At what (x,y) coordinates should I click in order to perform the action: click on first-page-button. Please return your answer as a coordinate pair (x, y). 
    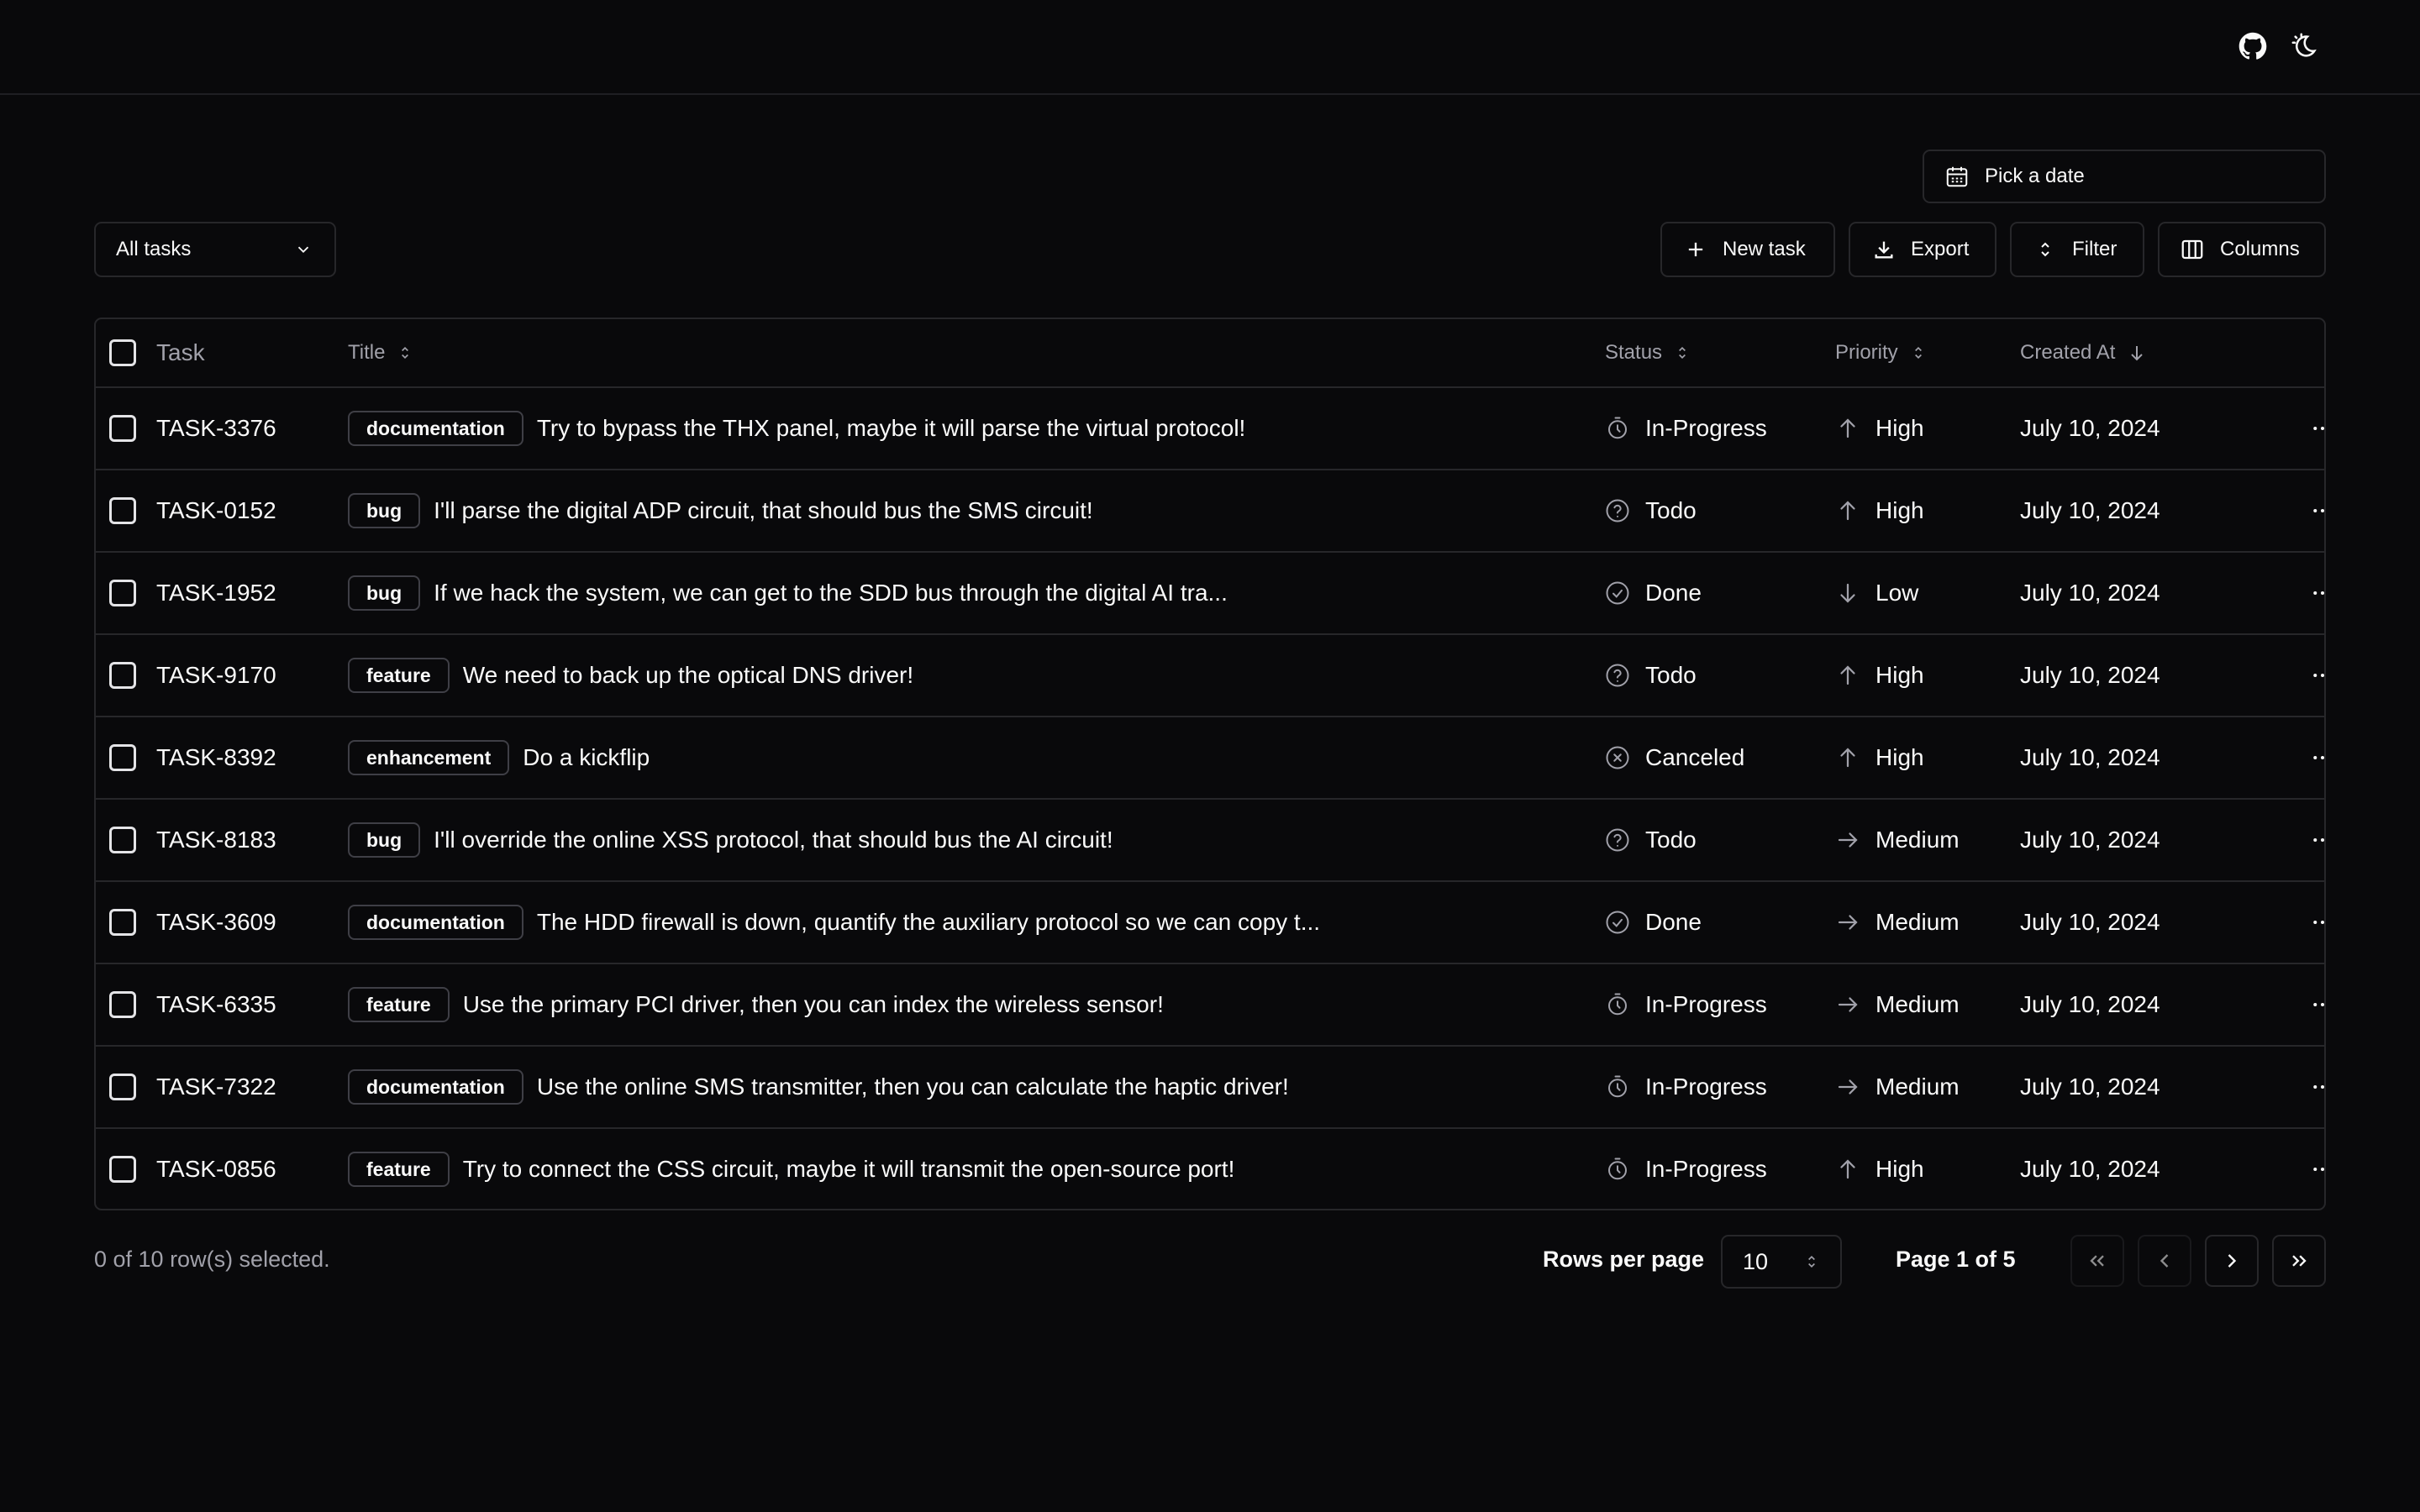
    Looking at the image, I should click on (2097, 1261).